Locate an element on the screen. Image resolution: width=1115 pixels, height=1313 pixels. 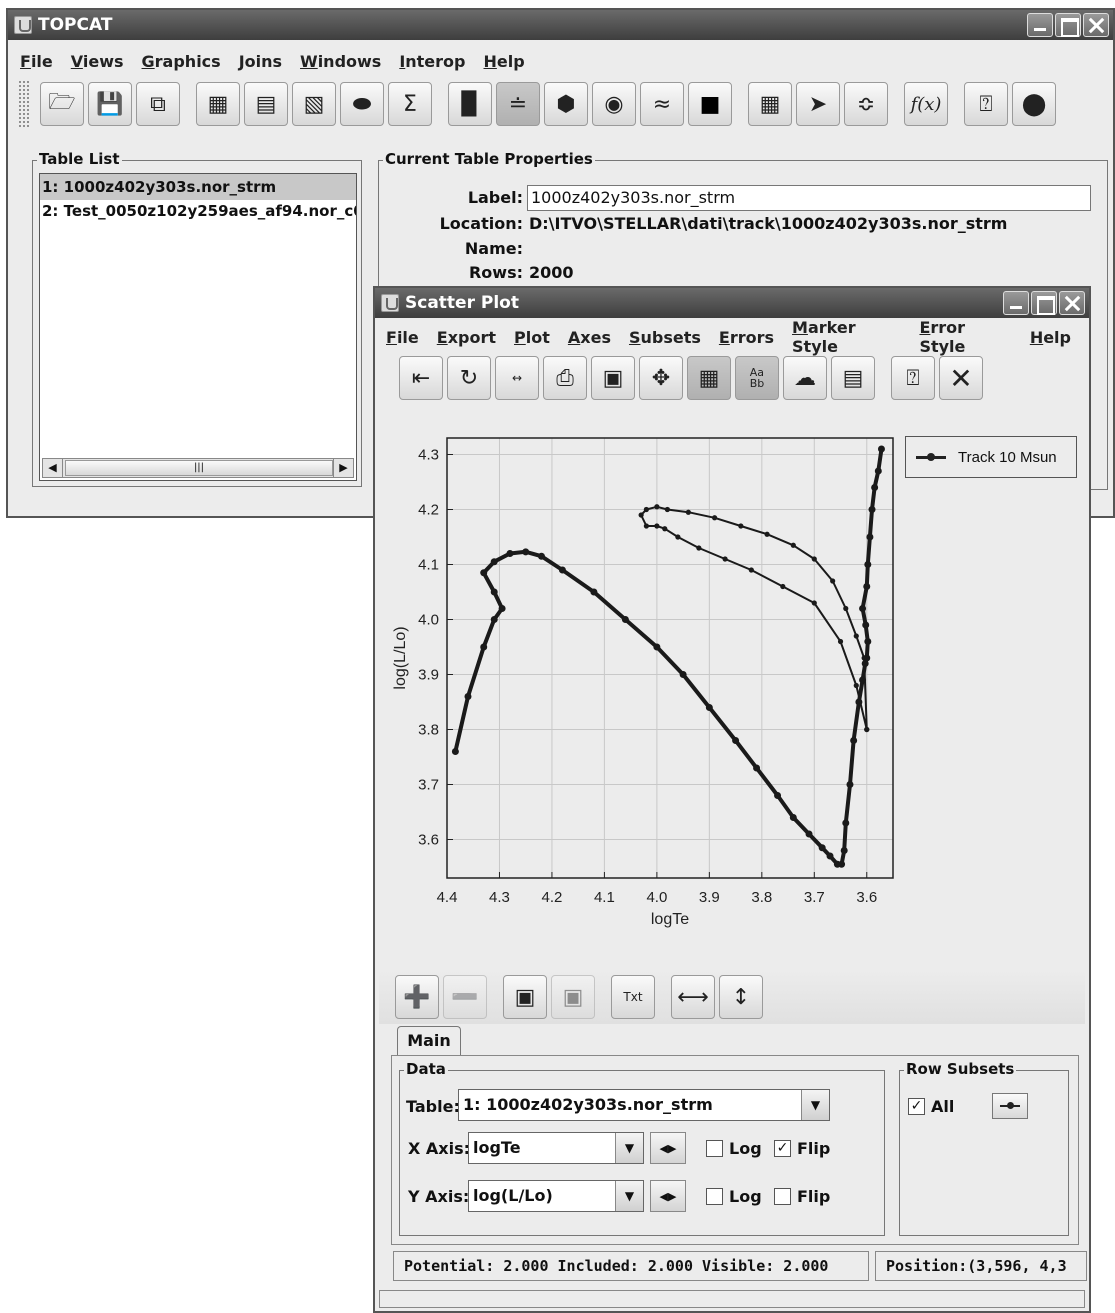
columns-icon: ▧ is located at coordinates (314, 104).